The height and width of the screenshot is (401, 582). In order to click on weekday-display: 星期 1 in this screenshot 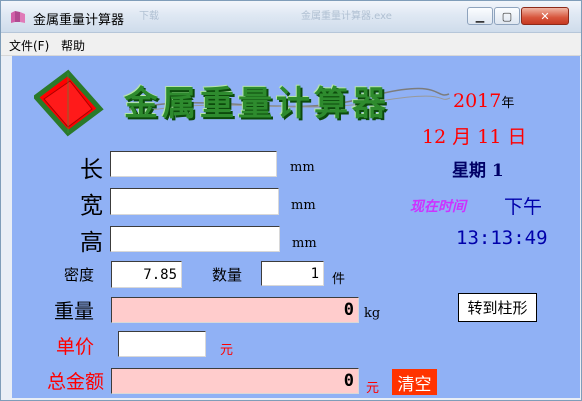, I will do `click(478, 168)`.